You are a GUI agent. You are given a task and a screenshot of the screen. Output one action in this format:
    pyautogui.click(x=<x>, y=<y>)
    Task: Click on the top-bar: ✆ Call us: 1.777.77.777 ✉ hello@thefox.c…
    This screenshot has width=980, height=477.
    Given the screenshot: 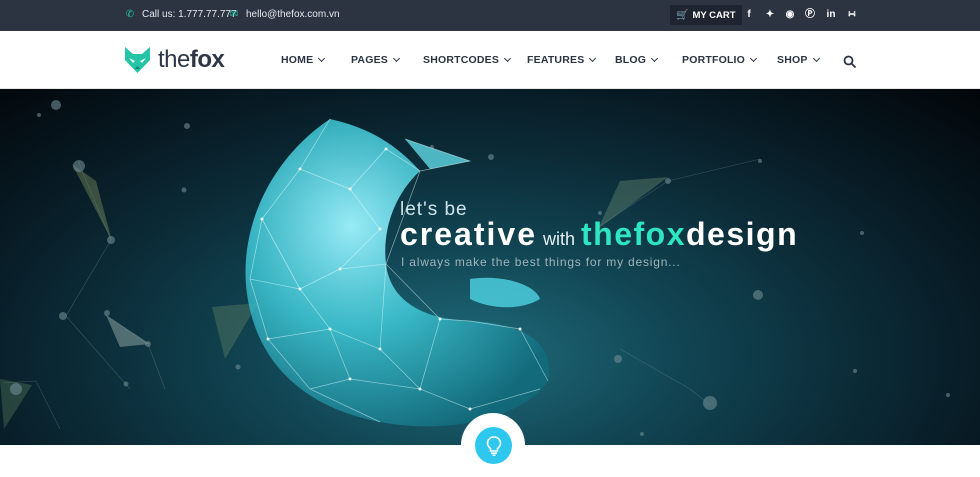 What is the action you would take?
    pyautogui.click(x=490, y=15)
    